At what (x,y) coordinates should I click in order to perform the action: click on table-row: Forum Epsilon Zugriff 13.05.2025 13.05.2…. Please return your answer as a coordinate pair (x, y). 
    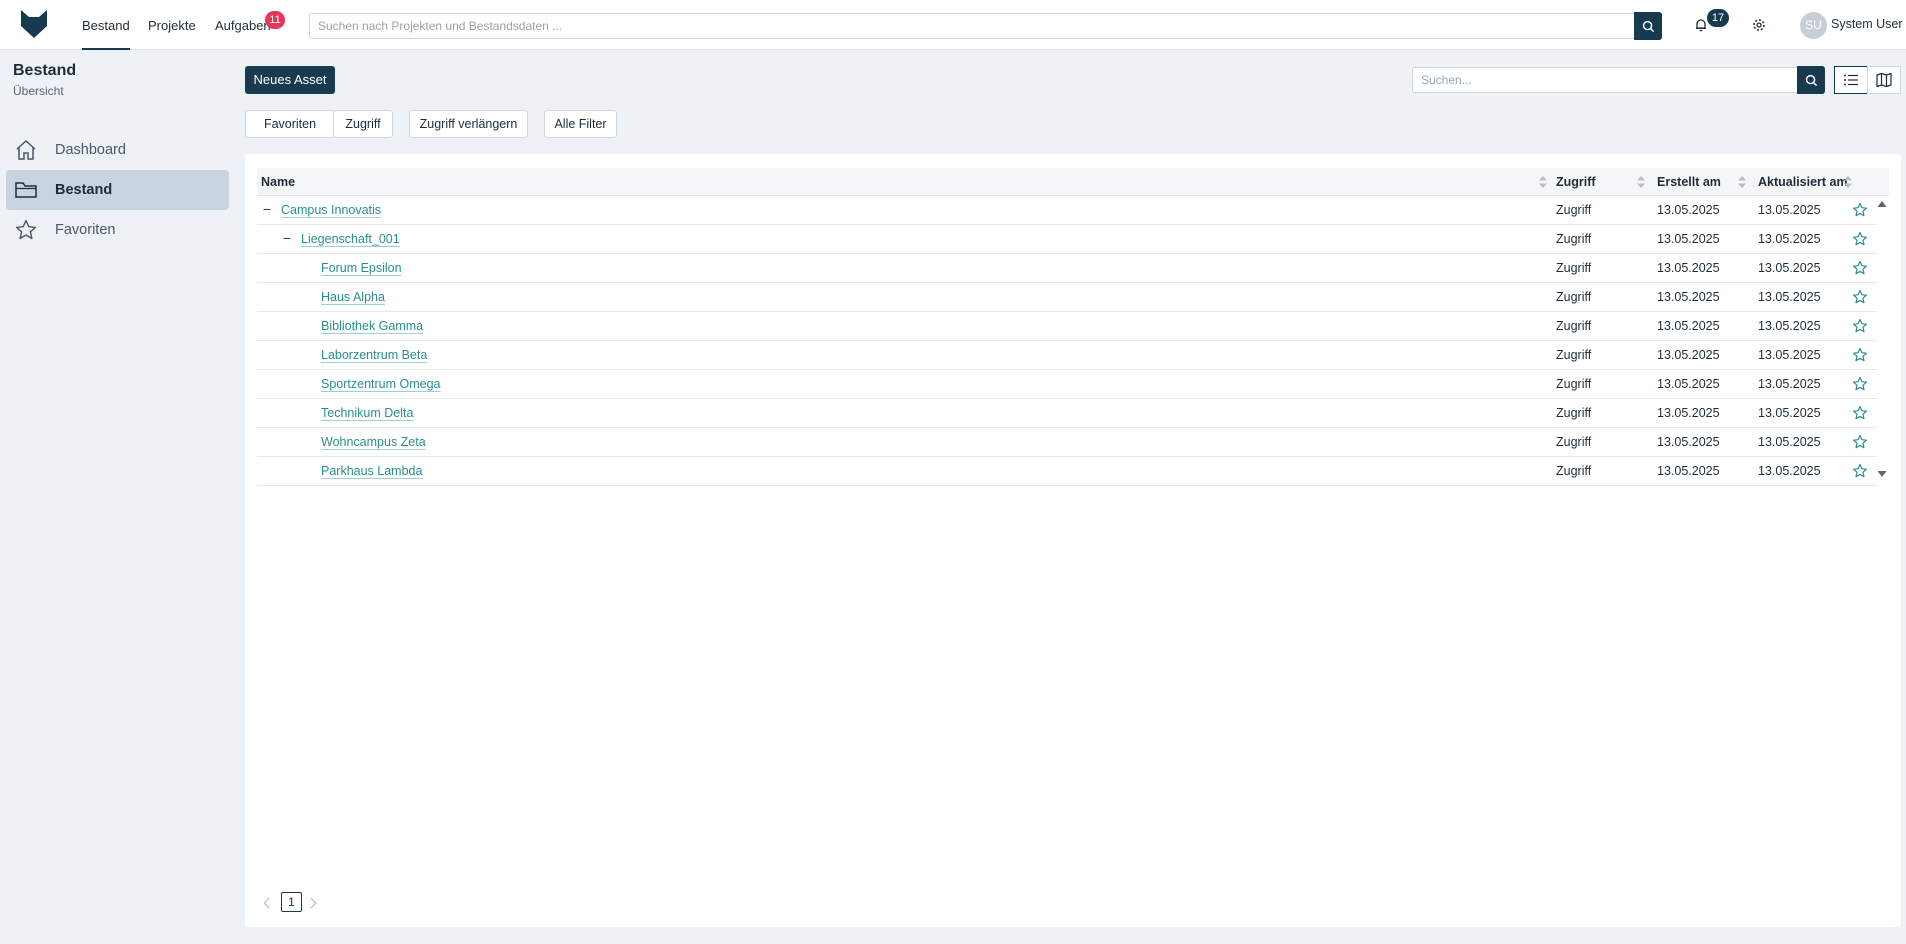
    Looking at the image, I should click on (1067, 268).